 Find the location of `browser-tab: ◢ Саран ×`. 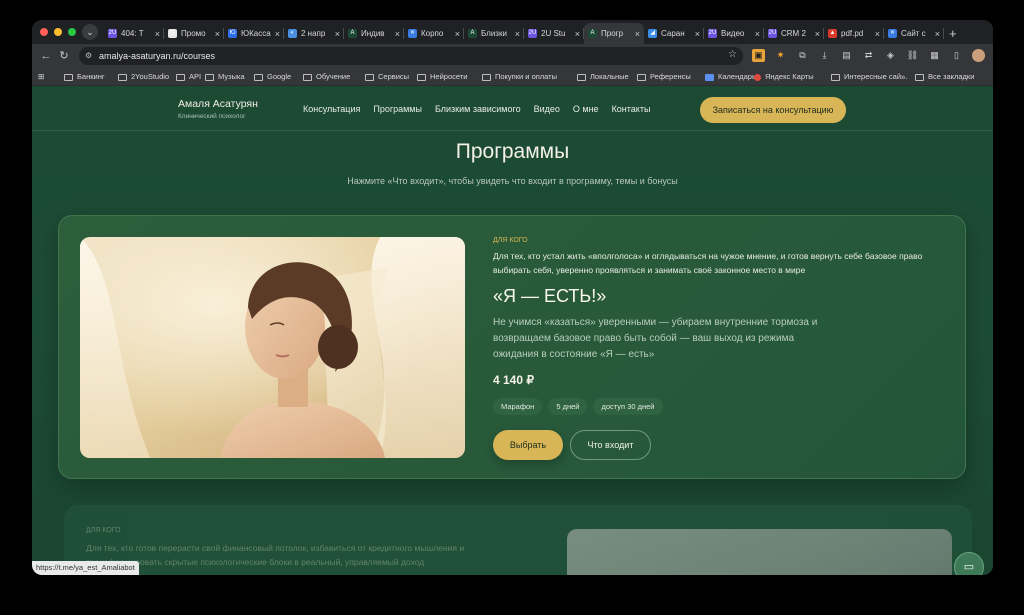

browser-tab: ◢ Саран × is located at coordinates (674, 33).